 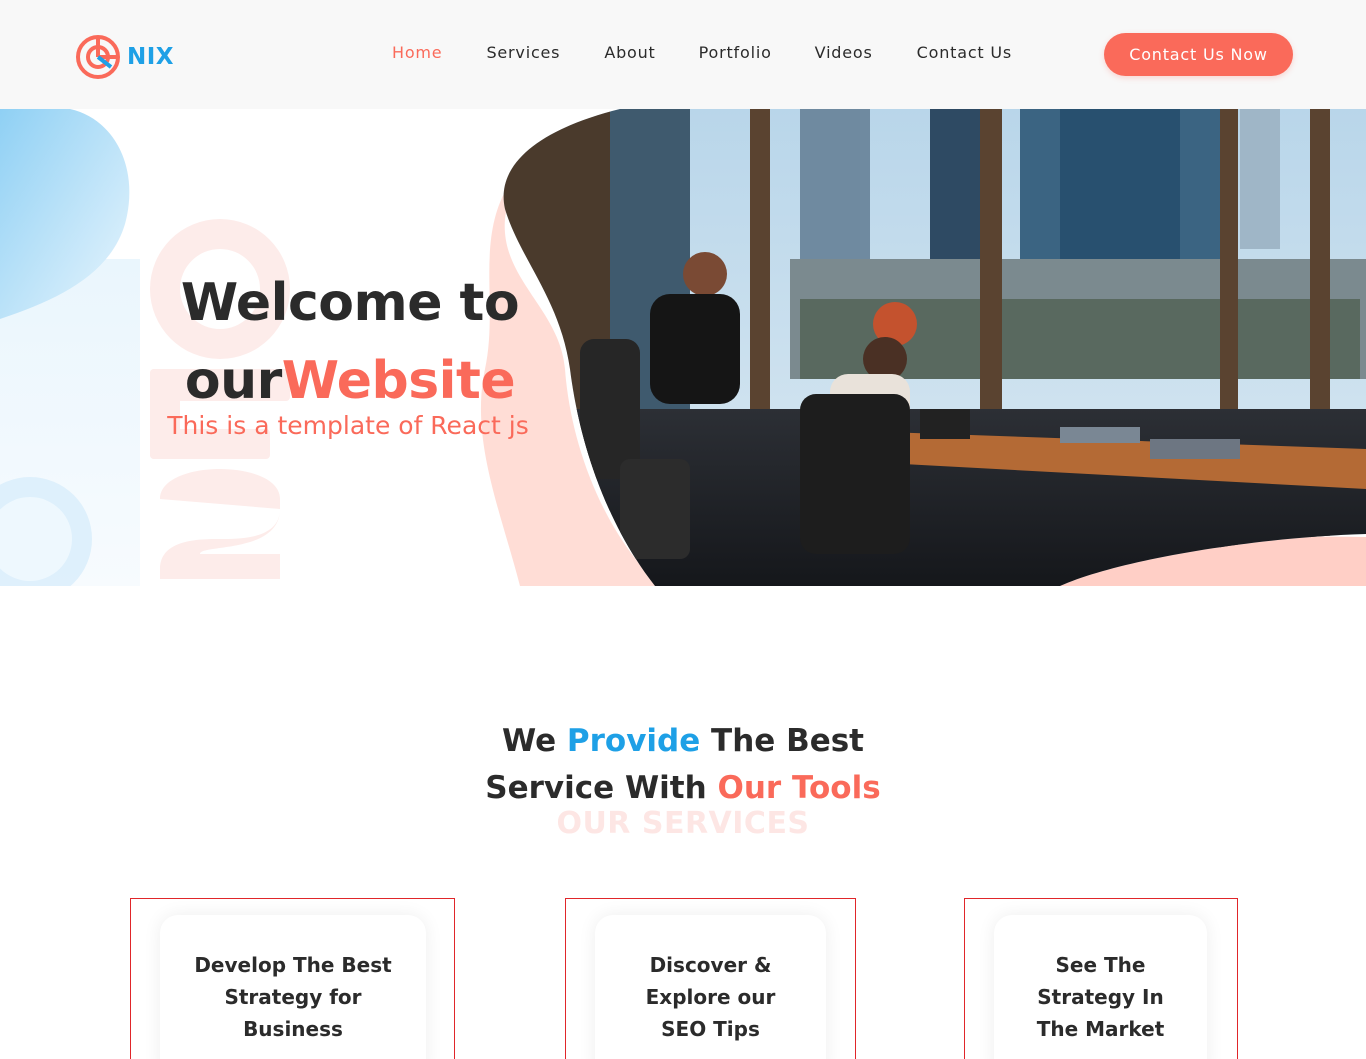 I want to click on service-card-title-line: SEO Tips, so click(x=710, y=1029).